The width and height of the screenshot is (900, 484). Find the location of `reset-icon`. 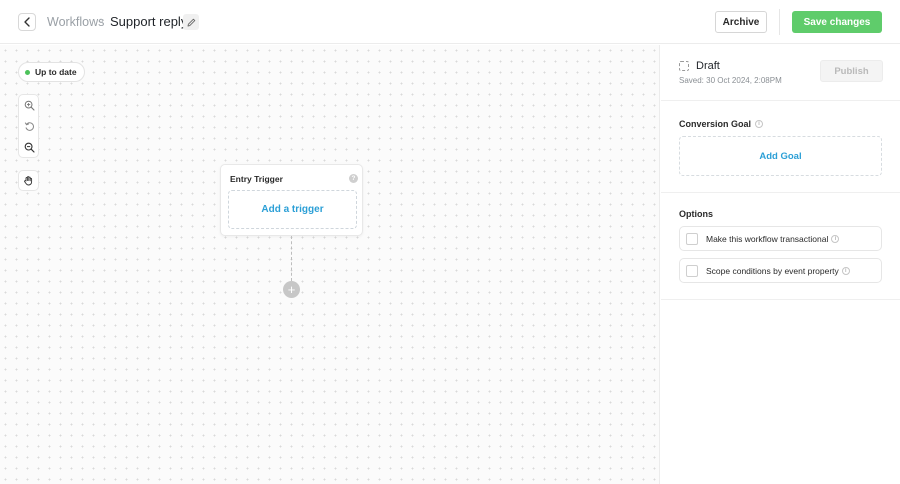

reset-icon is located at coordinates (29, 126).